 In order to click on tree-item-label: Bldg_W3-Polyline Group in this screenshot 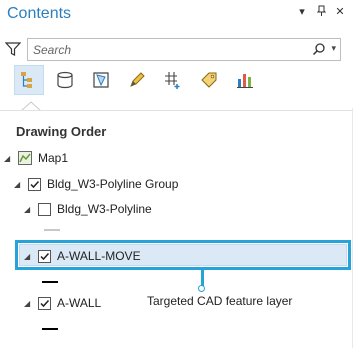, I will do `click(113, 184)`.